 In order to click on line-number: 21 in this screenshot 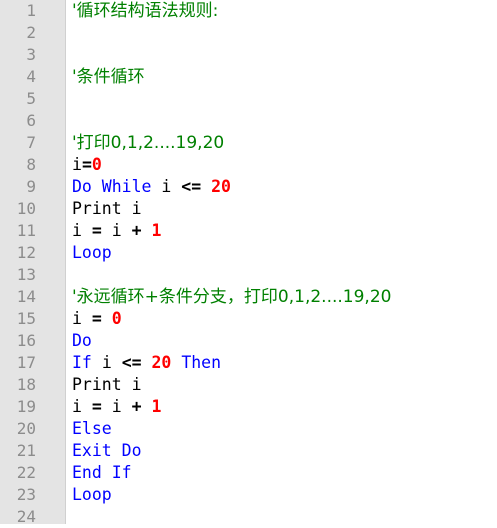, I will do `click(26, 450)`.